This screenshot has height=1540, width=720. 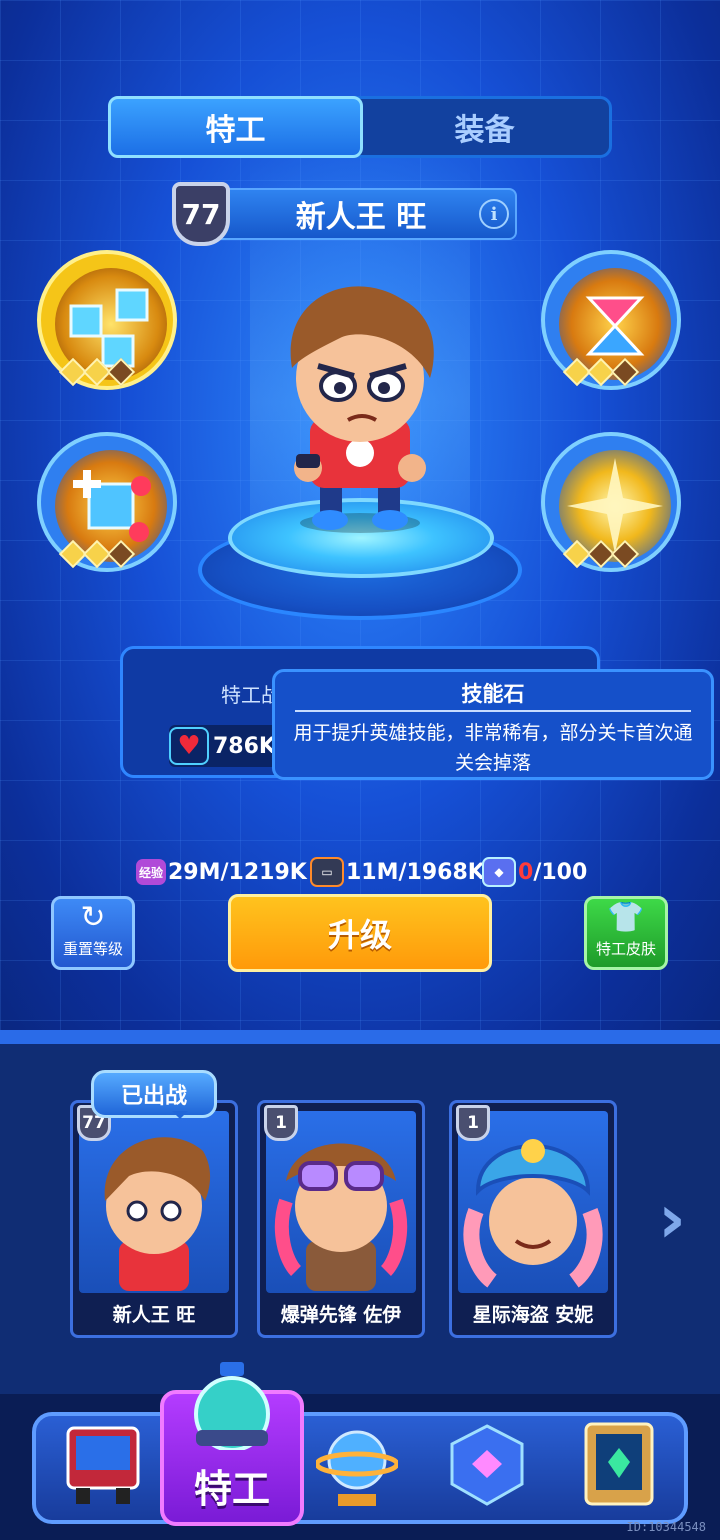 What do you see at coordinates (244, 746) in the screenshot?
I see `hp-value: 786K` at bounding box center [244, 746].